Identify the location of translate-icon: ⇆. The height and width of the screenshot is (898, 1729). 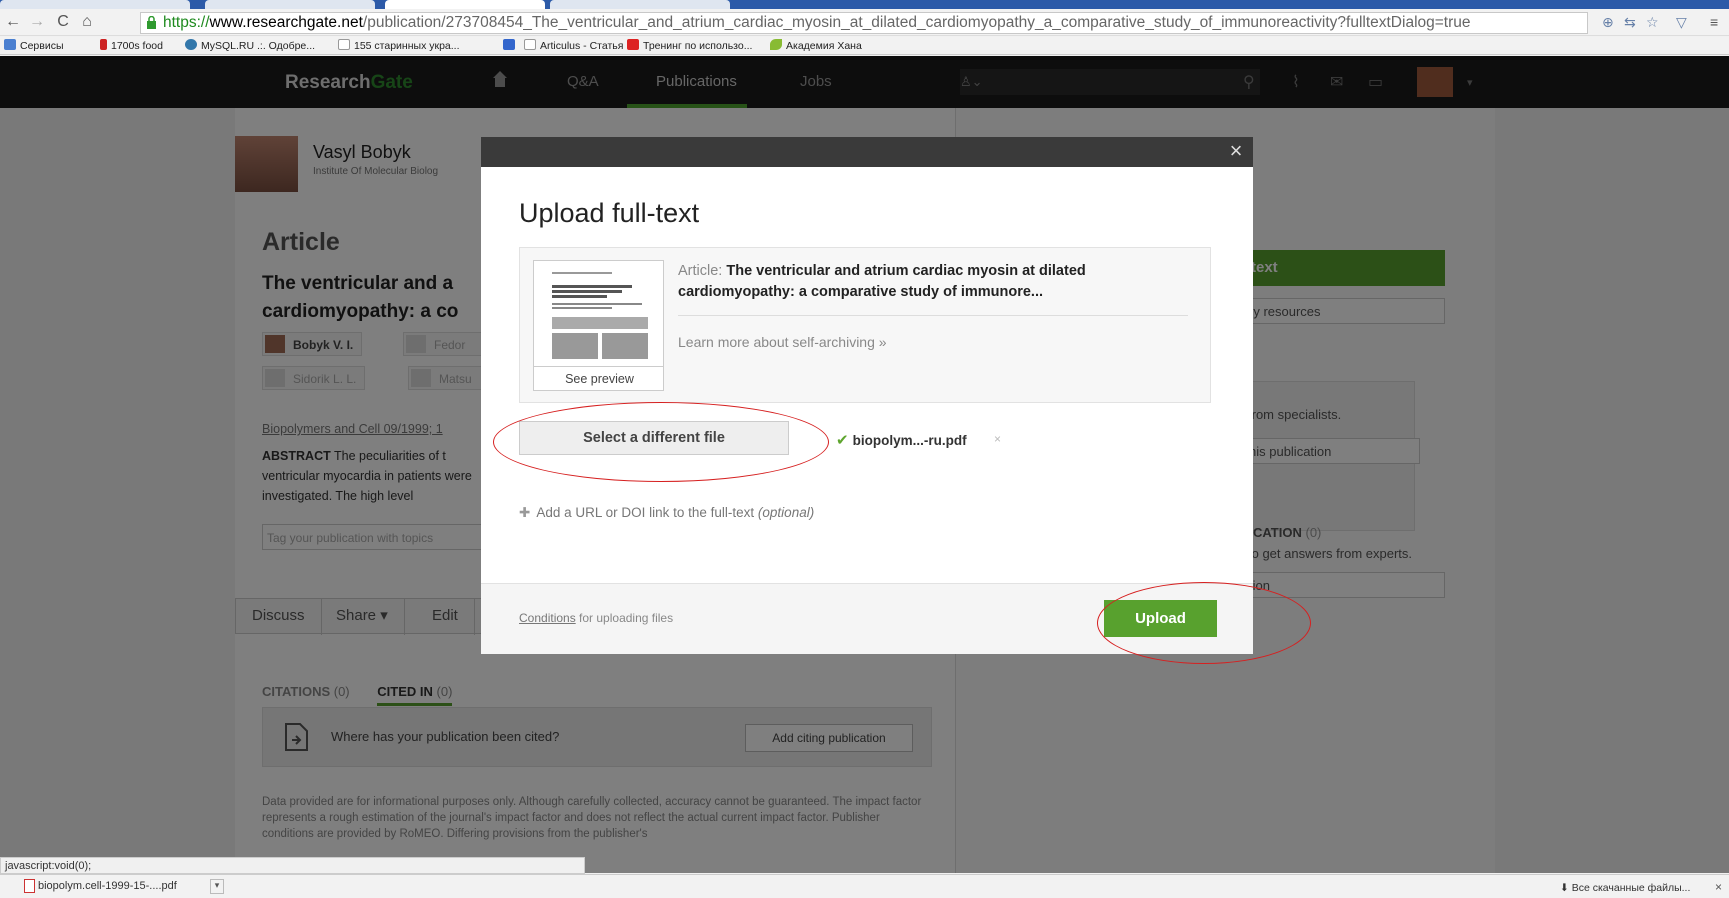
(1630, 22).